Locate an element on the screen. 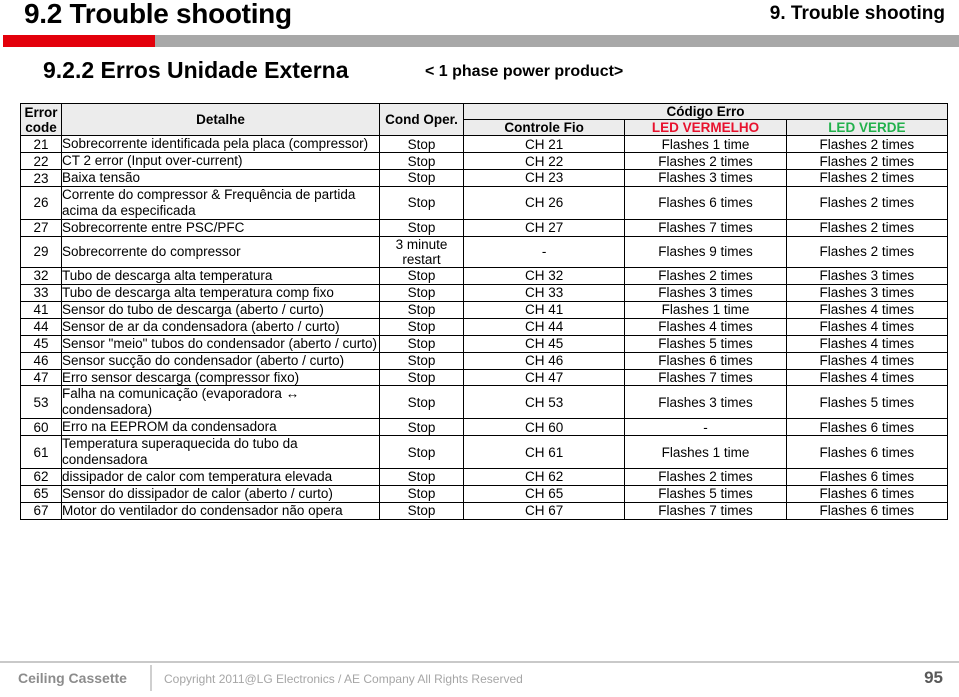 The height and width of the screenshot is (697, 959). cell-detalhe: Tubo de descarga alta temperatura is located at coordinates (220, 275).